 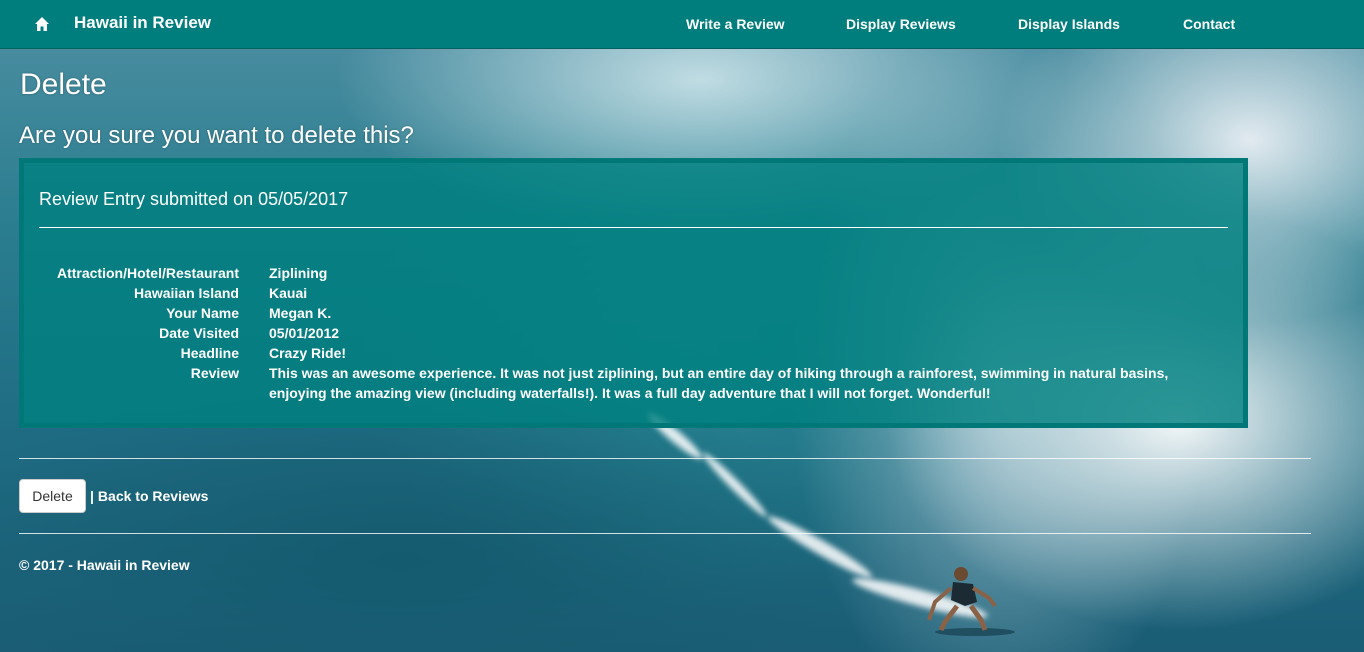 I want to click on form-actions: Delete | Back to Reviews, so click(x=113, y=496).